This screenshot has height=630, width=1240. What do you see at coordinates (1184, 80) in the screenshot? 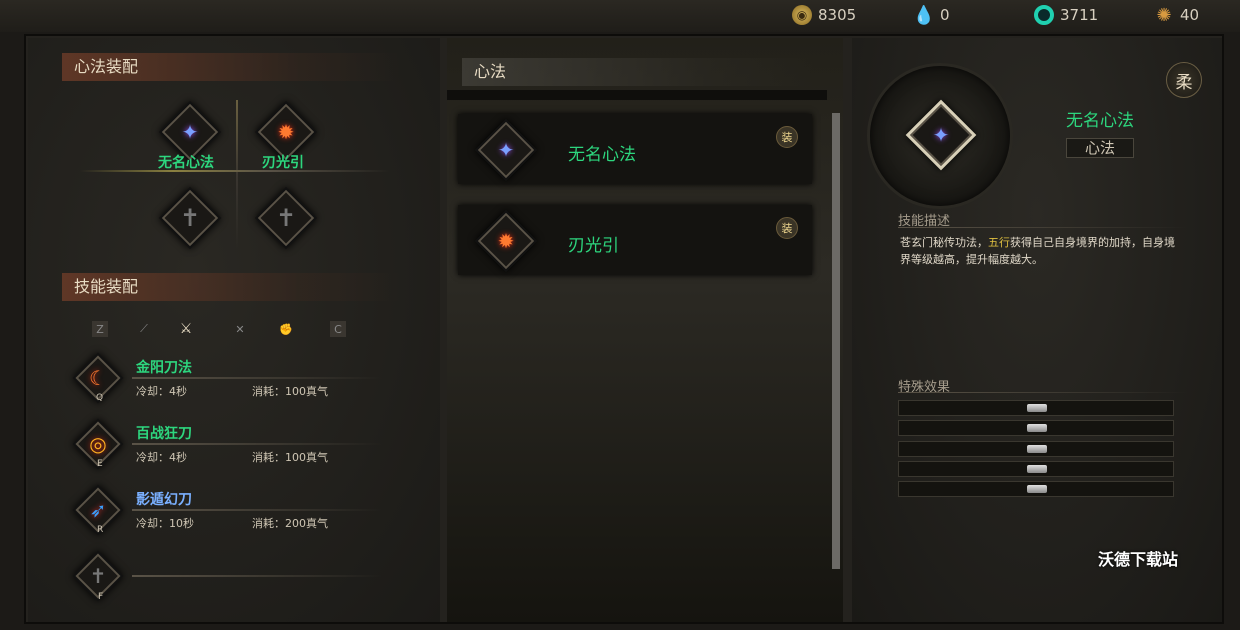
I see `soft-badge: 柔` at bounding box center [1184, 80].